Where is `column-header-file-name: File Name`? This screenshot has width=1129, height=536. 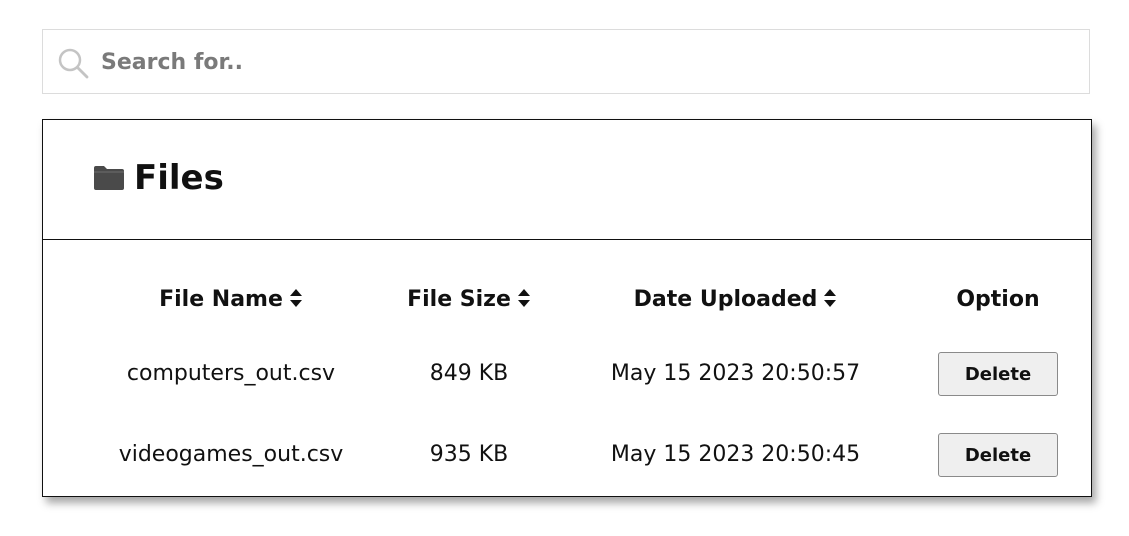 column-header-file-name: File Name is located at coordinates (231, 300).